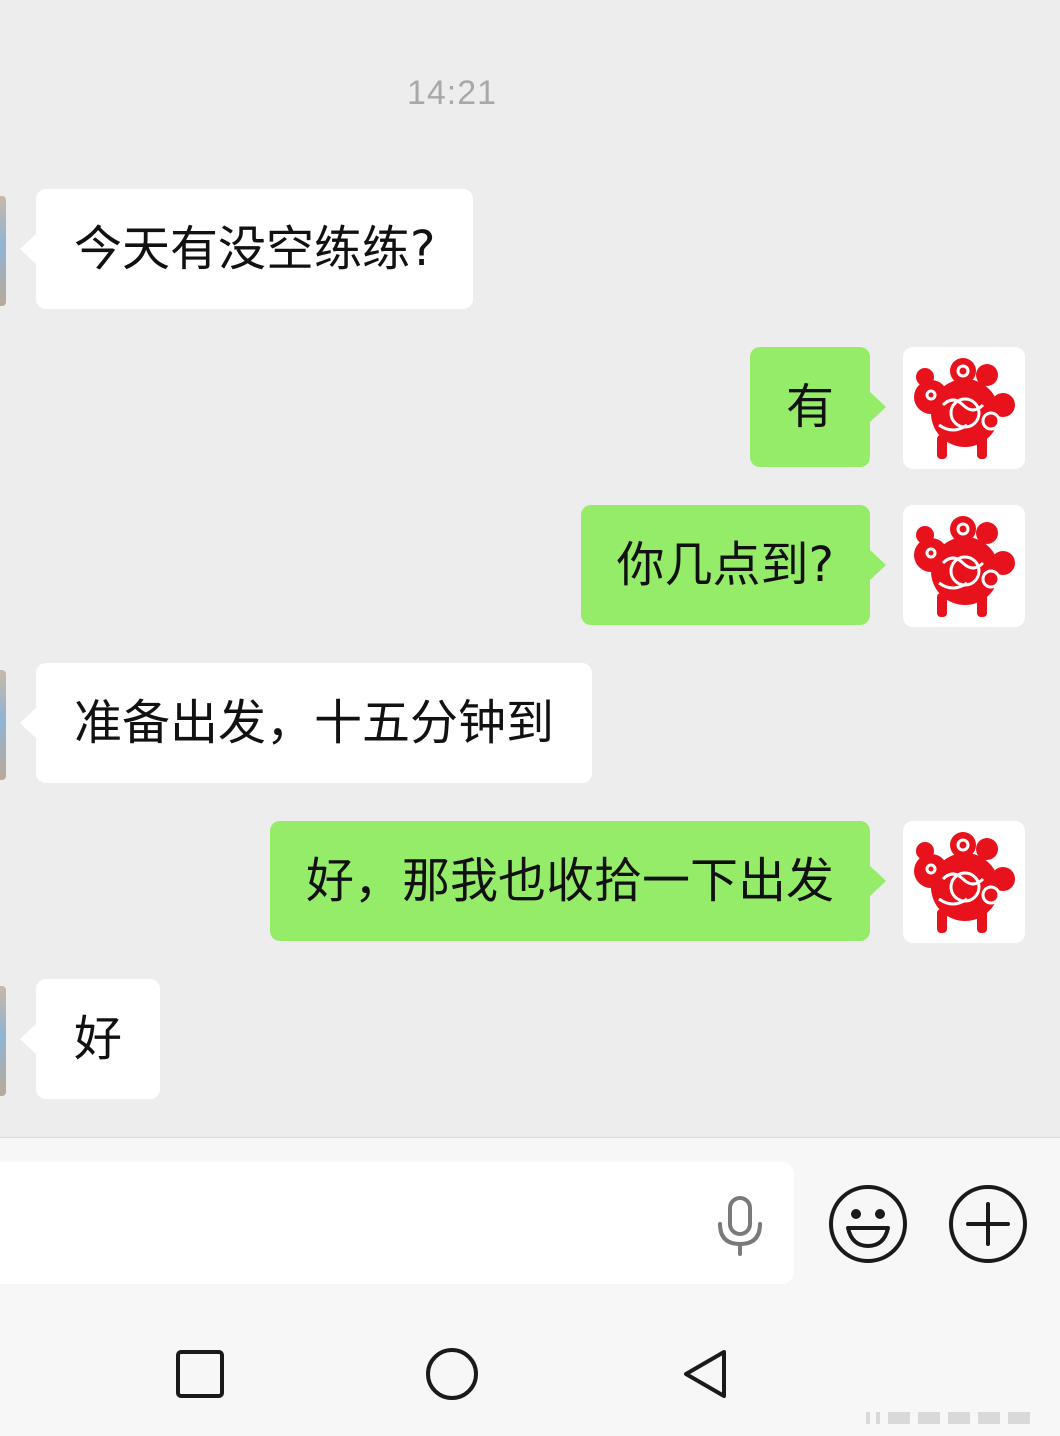  Describe the element at coordinates (948, 1418) in the screenshot. I see `watermark-mark-icon` at that location.